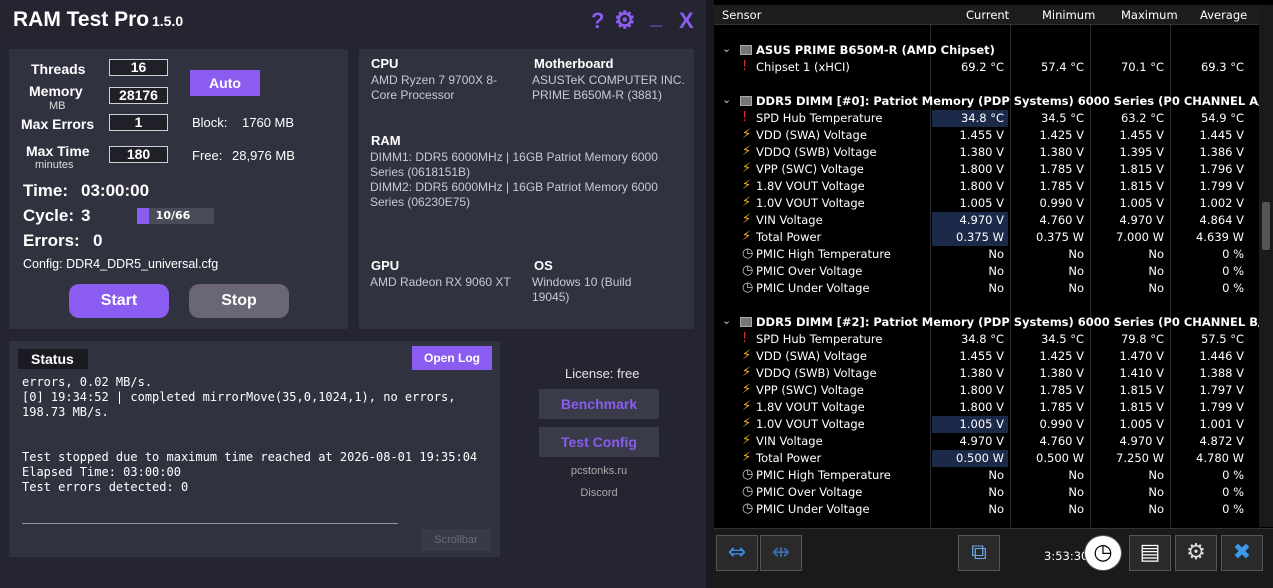 The height and width of the screenshot is (588, 1273). Describe the element at coordinates (737, 553) in the screenshot. I see `expand-arrows-icon: ⇔` at that location.